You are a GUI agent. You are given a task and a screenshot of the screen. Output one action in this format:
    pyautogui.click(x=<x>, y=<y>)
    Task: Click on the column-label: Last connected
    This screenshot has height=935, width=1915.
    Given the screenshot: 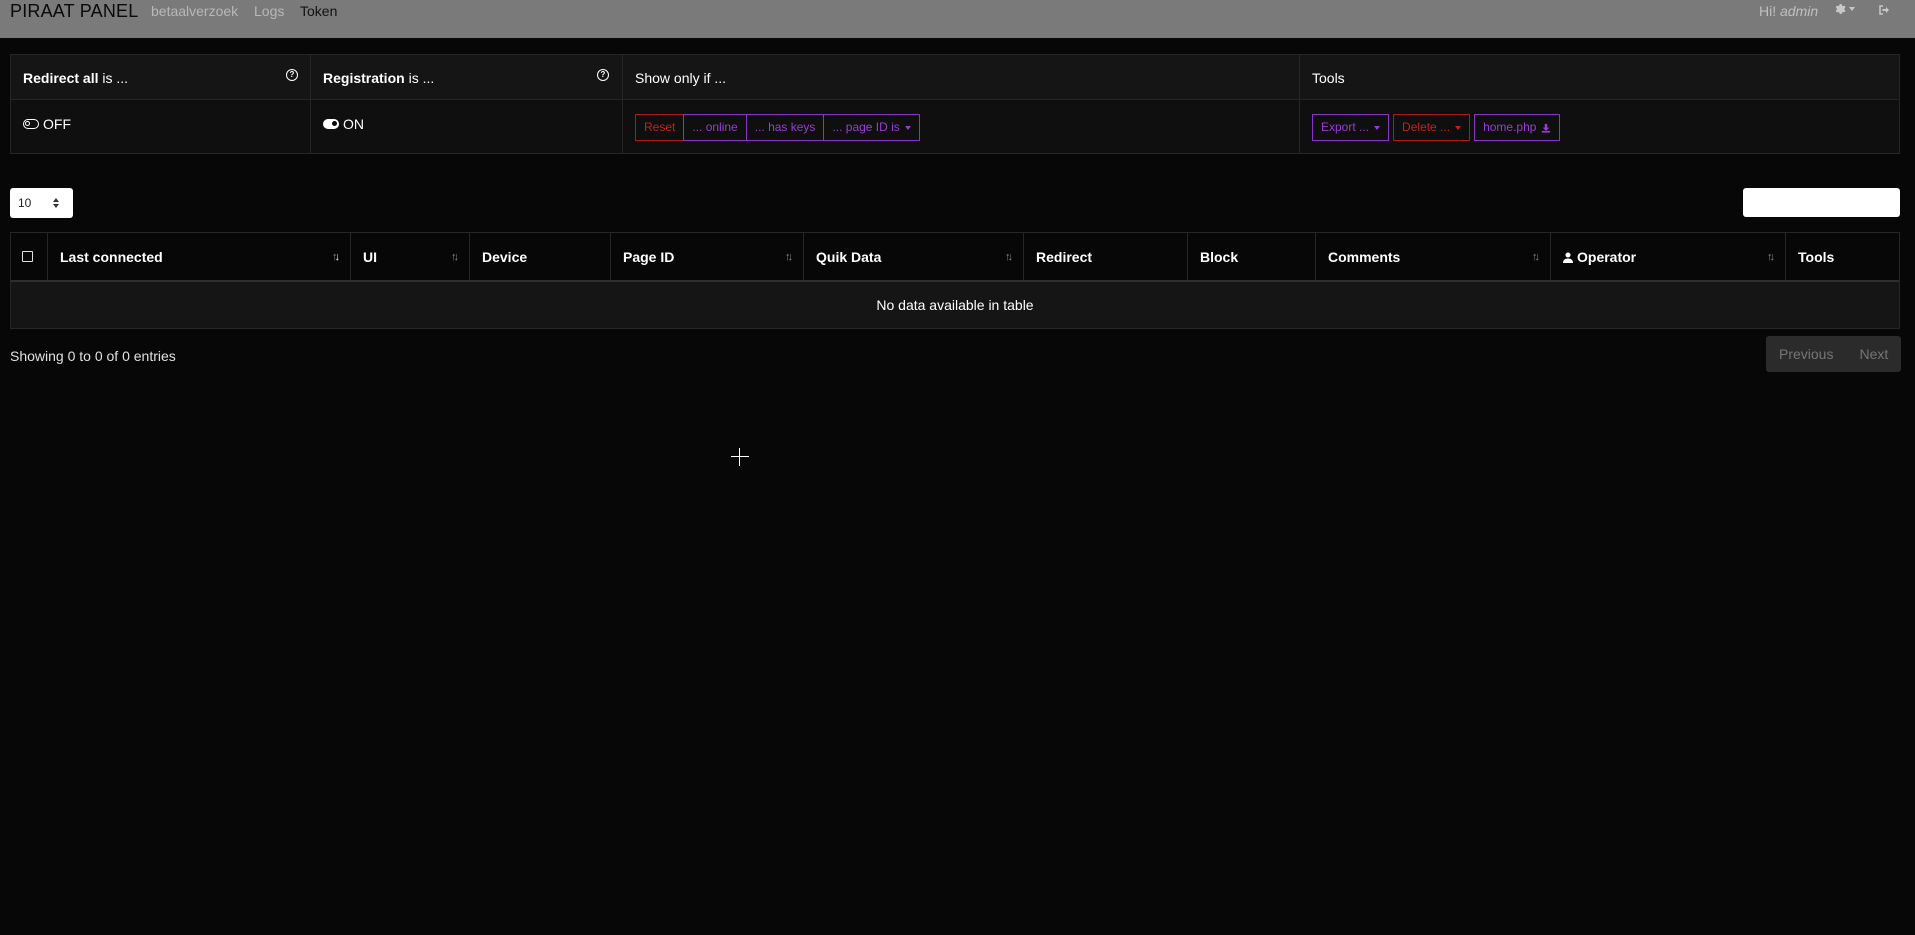 What is the action you would take?
    pyautogui.click(x=111, y=257)
    